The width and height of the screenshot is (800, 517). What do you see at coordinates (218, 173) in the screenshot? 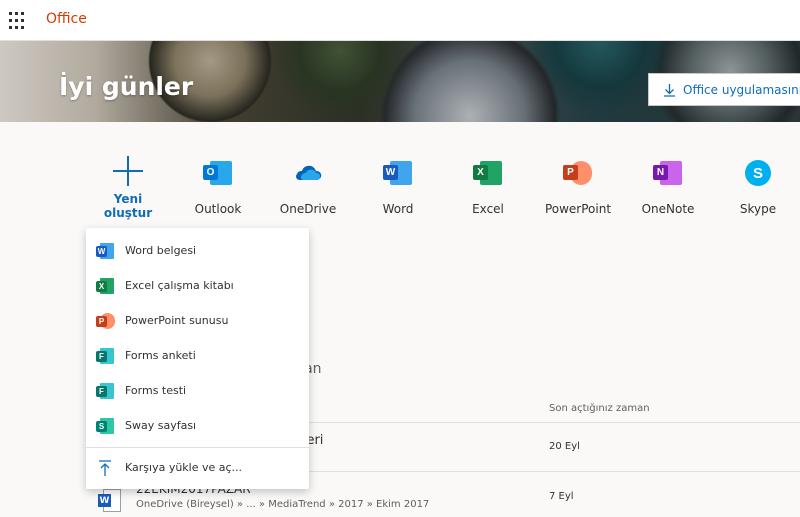
I see `outlook-icon: O` at bounding box center [218, 173].